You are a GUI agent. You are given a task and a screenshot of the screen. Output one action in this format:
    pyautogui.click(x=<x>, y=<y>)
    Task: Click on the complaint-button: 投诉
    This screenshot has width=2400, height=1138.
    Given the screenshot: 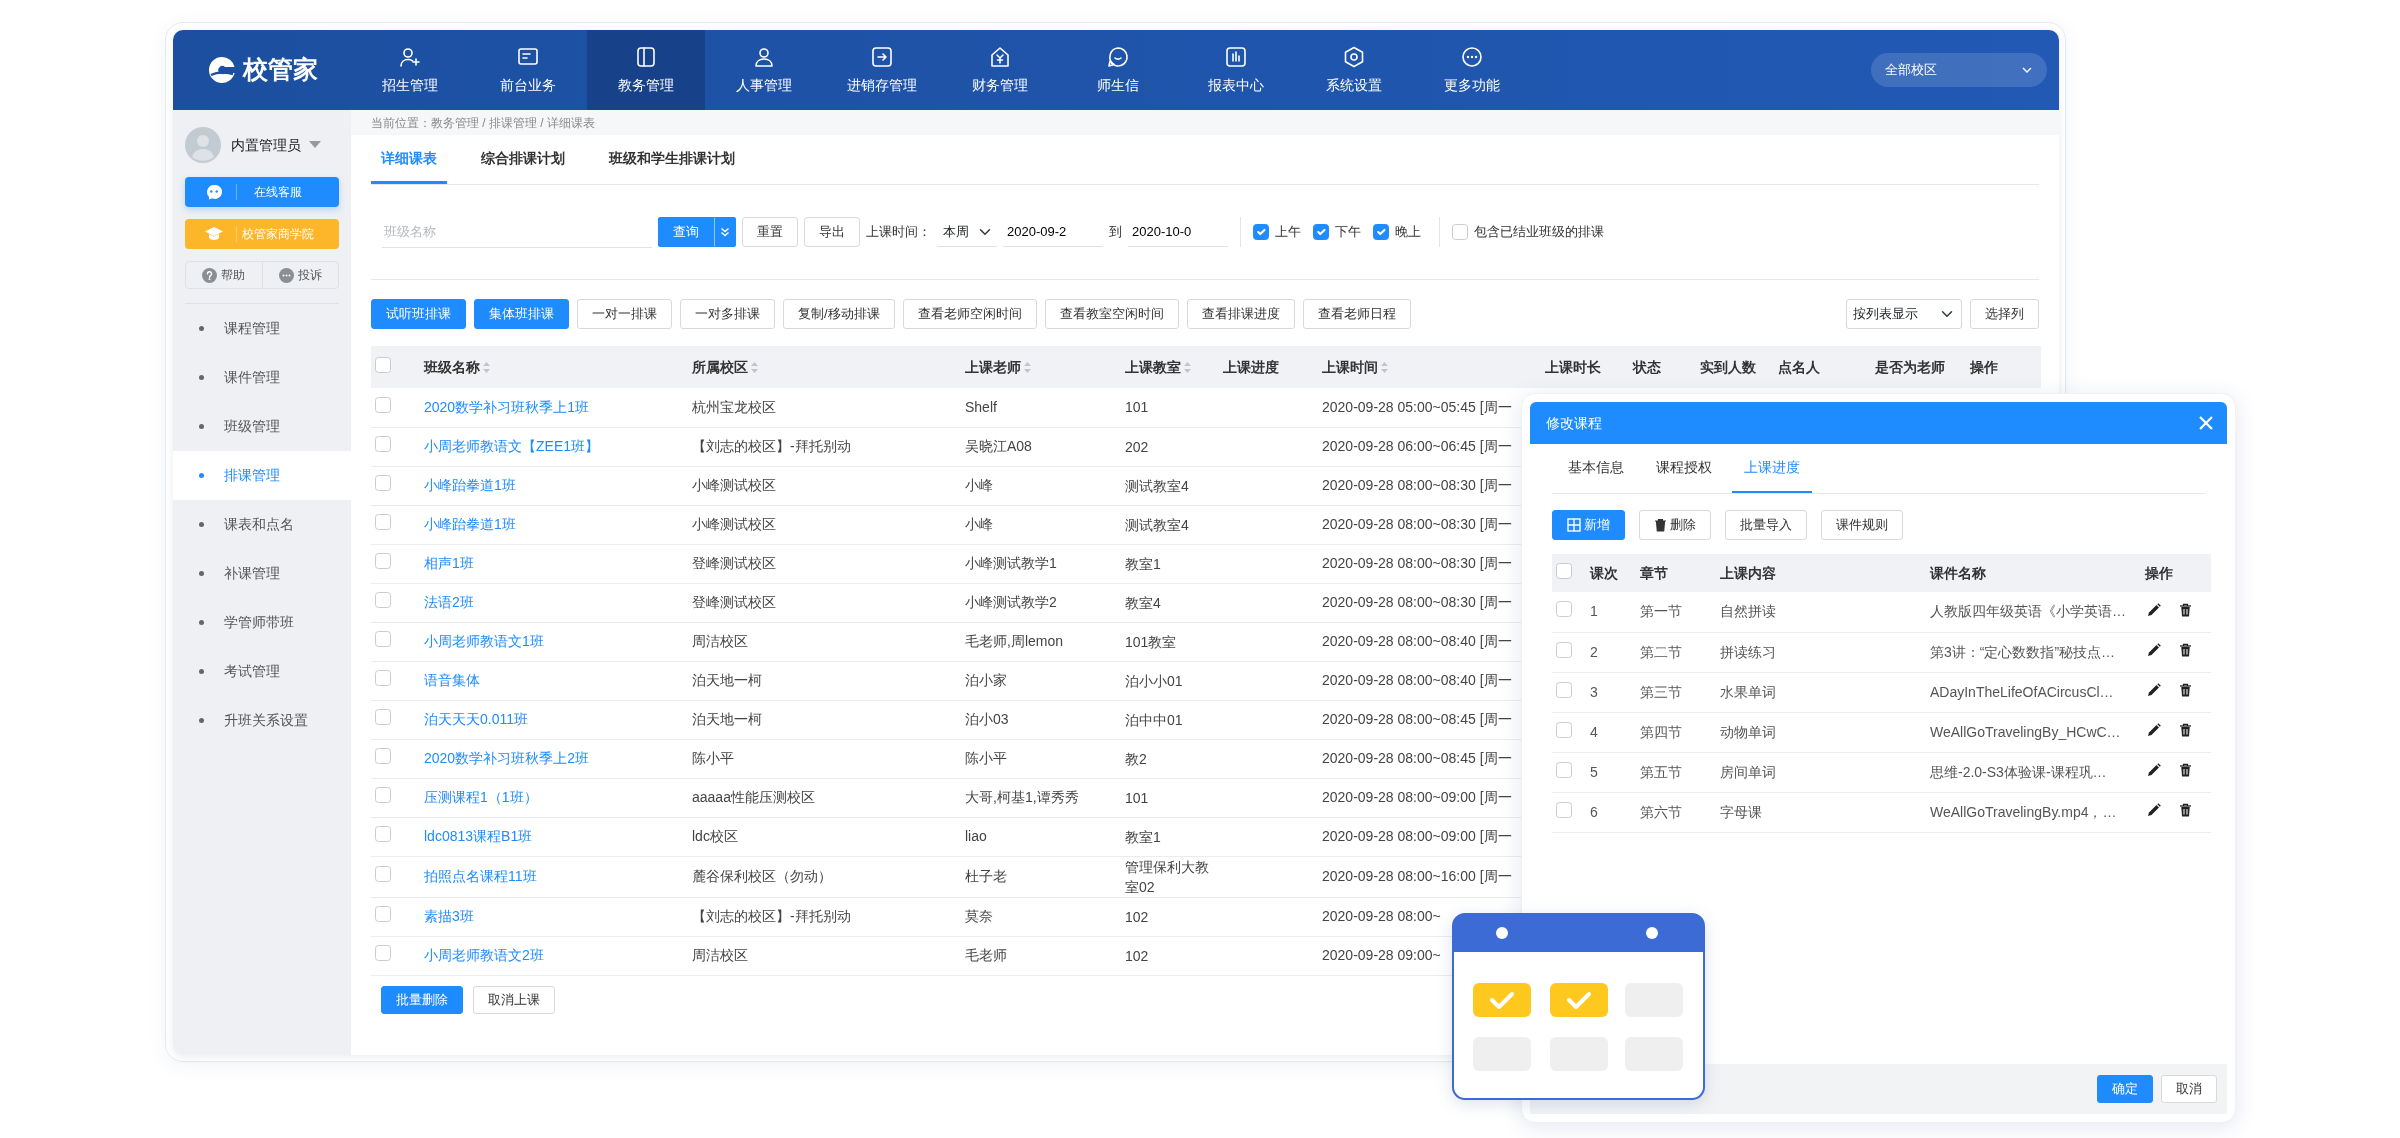 What is the action you would take?
    pyautogui.click(x=299, y=275)
    